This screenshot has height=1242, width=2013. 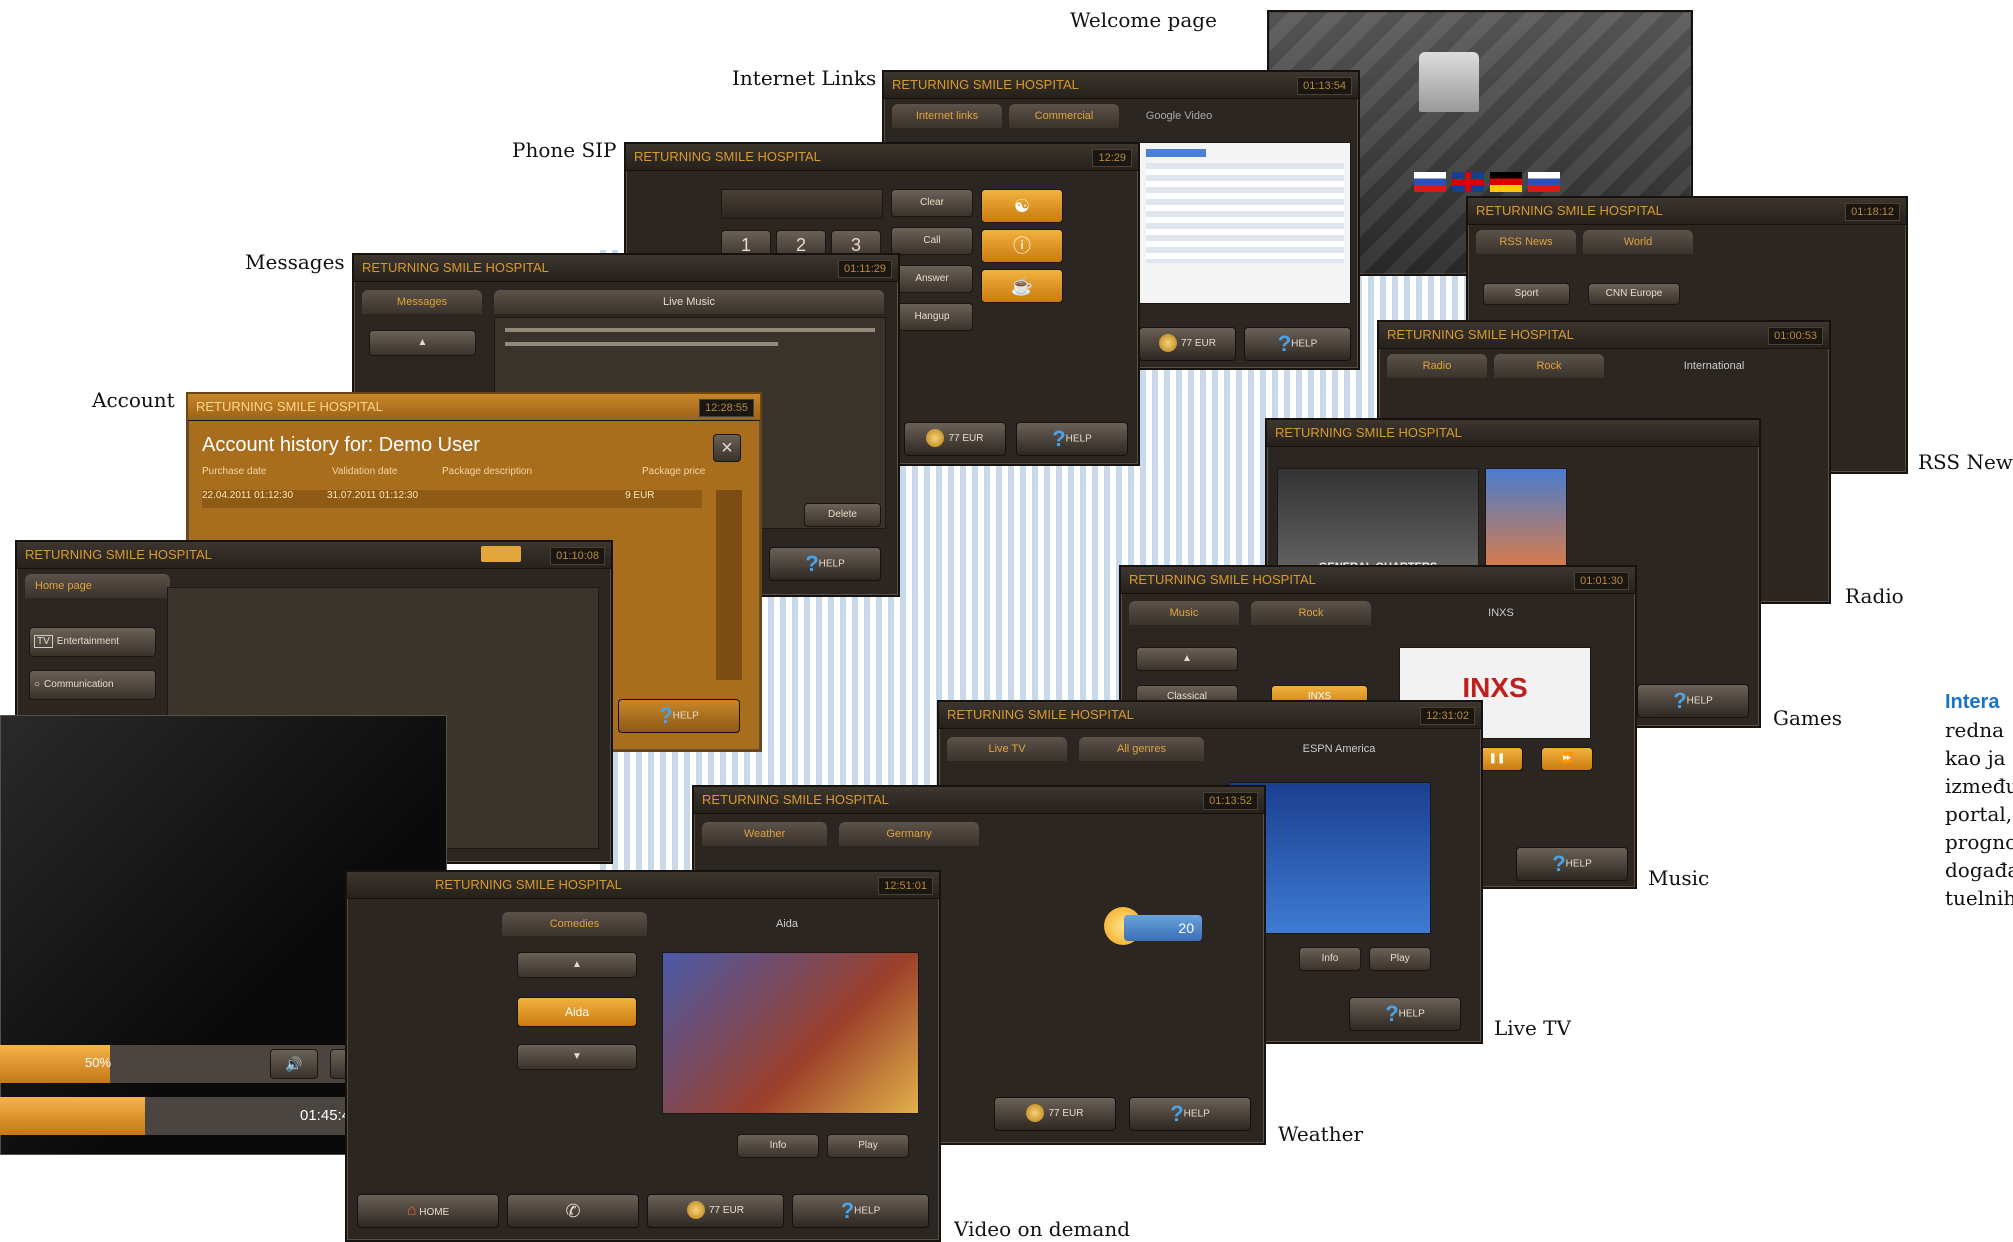 I want to click on caption-music: Music, so click(x=1679, y=878).